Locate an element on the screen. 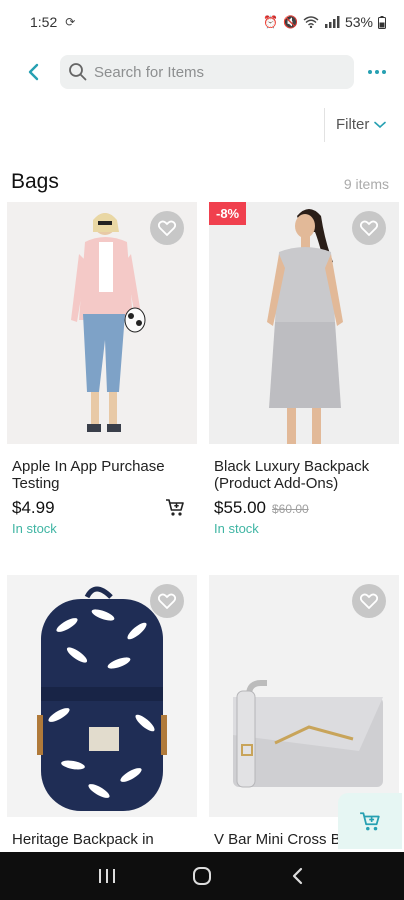  section-header: Bags 9 items is located at coordinates (200, 183).